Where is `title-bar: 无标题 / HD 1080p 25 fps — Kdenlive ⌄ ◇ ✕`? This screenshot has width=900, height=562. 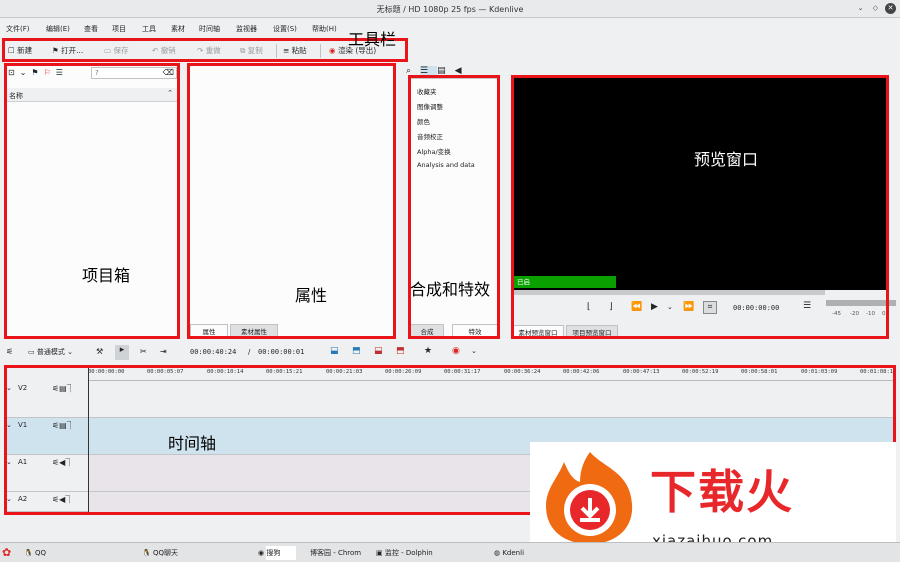 title-bar: 无标题 / HD 1080p 25 fps — Kdenlive ⌄ ◇ ✕ is located at coordinates (450, 9).